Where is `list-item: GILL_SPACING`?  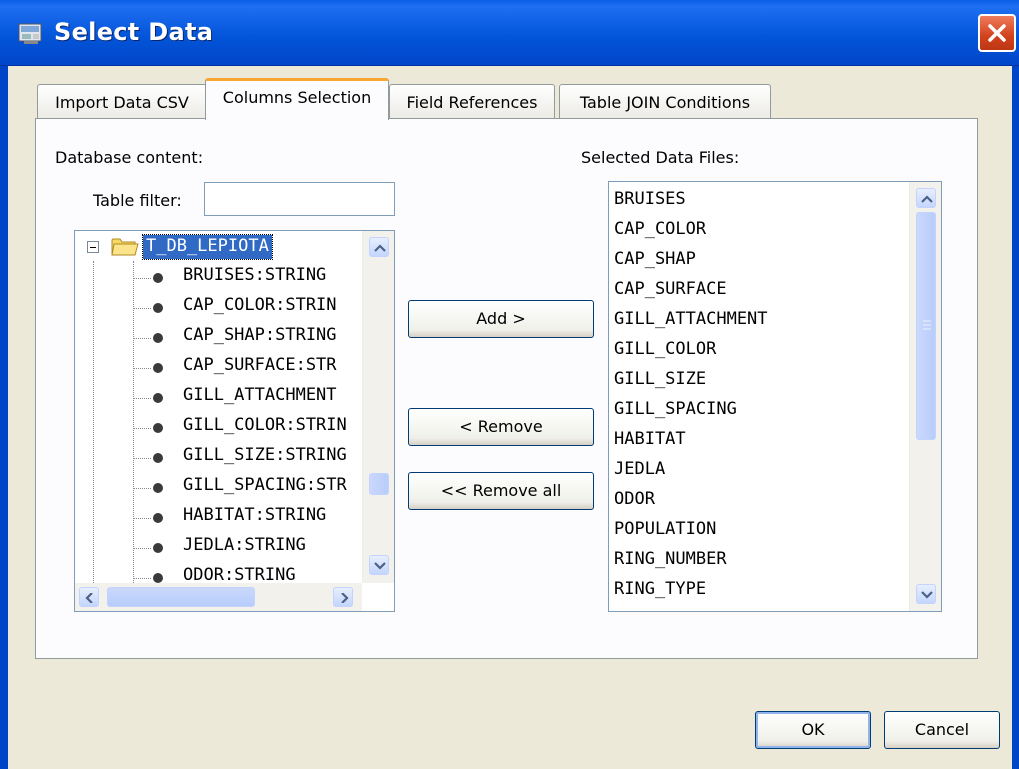
list-item: GILL_SPACING is located at coordinates (675, 414).